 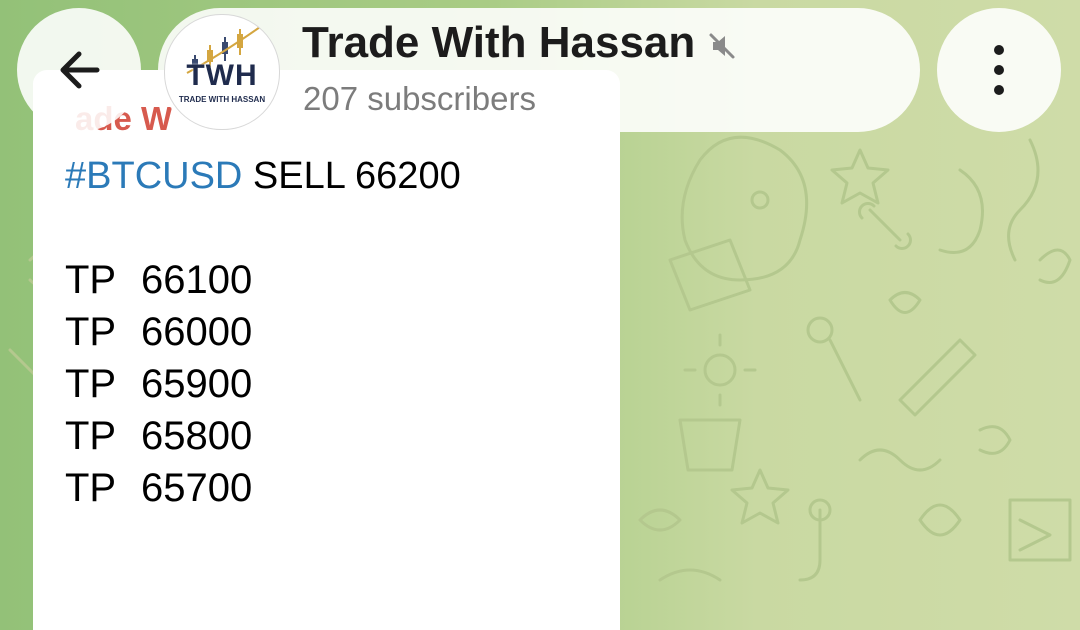 I want to click on arrow-left-icon, so click(x=80, y=70).